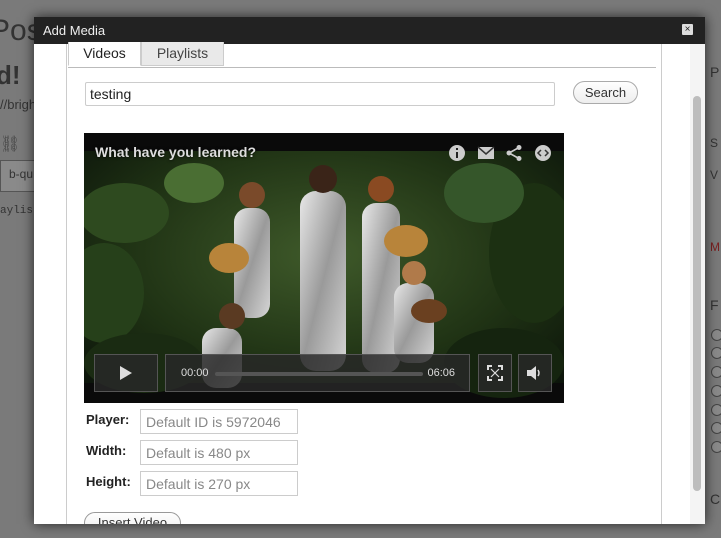 This screenshot has width=721, height=538. What do you see at coordinates (715, 285) in the screenshot?
I see `bg-right-column: P S V M F C` at bounding box center [715, 285].